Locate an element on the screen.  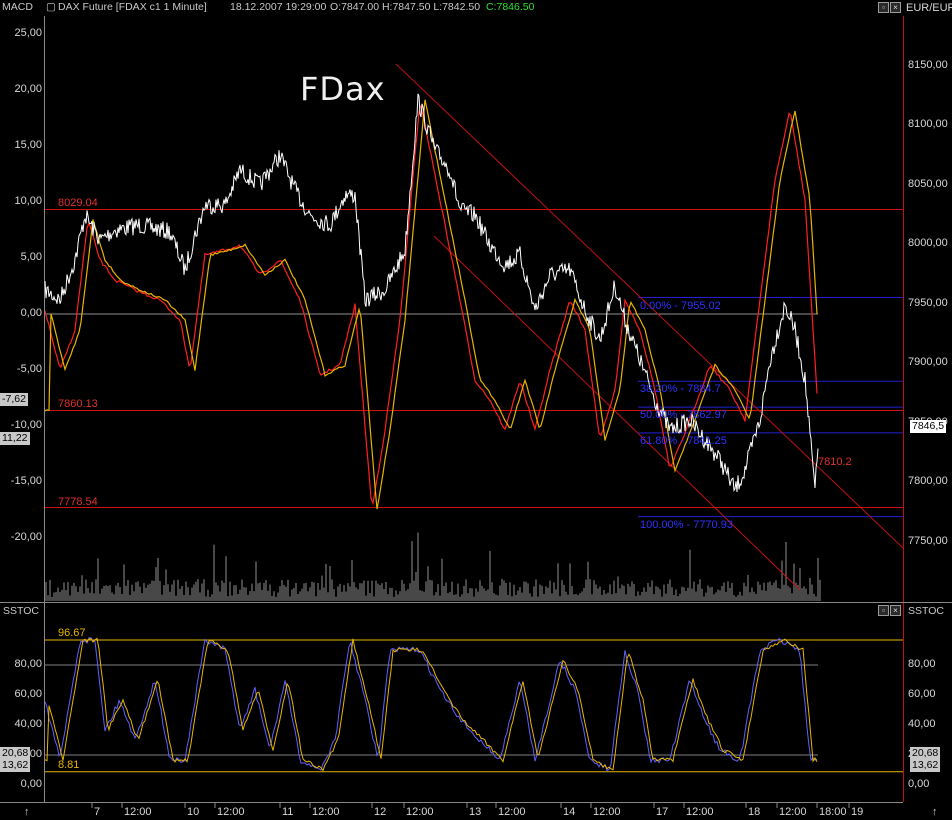
time-tick: 7 is located at coordinates (97, 812).